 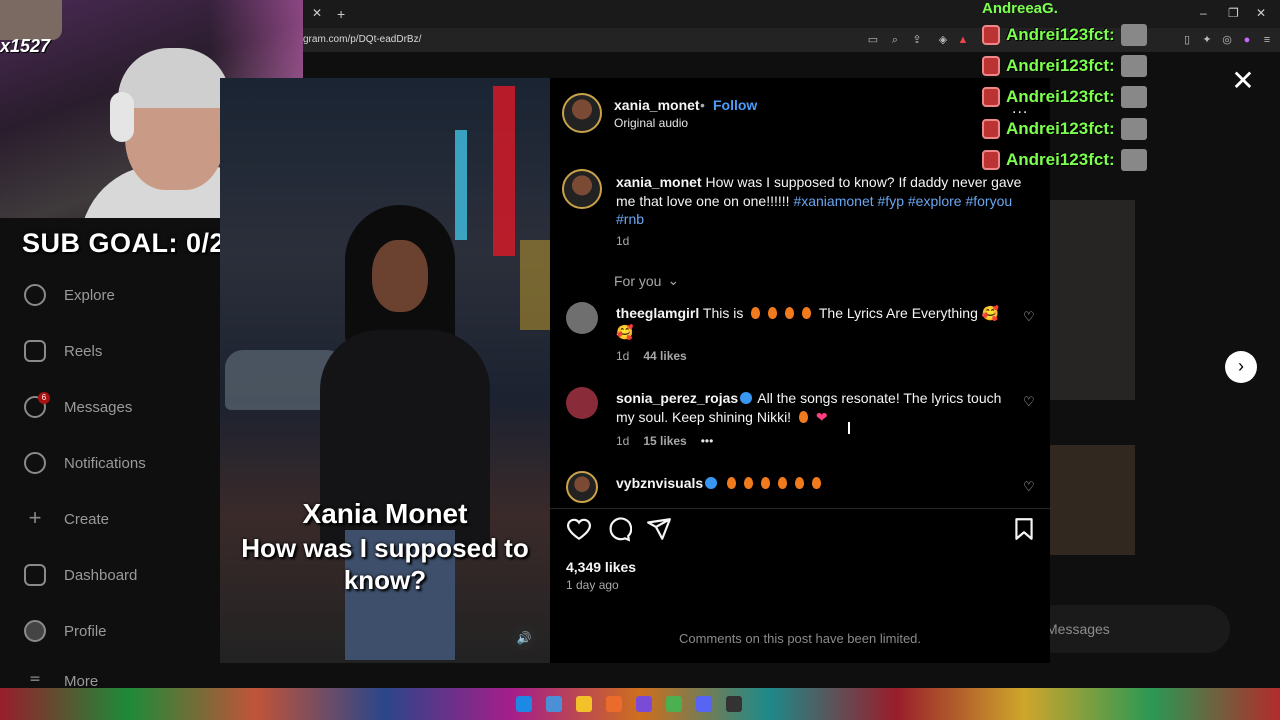 What do you see at coordinates (614, 704) in the screenshot?
I see `browser-taskbar-icon` at bounding box center [614, 704].